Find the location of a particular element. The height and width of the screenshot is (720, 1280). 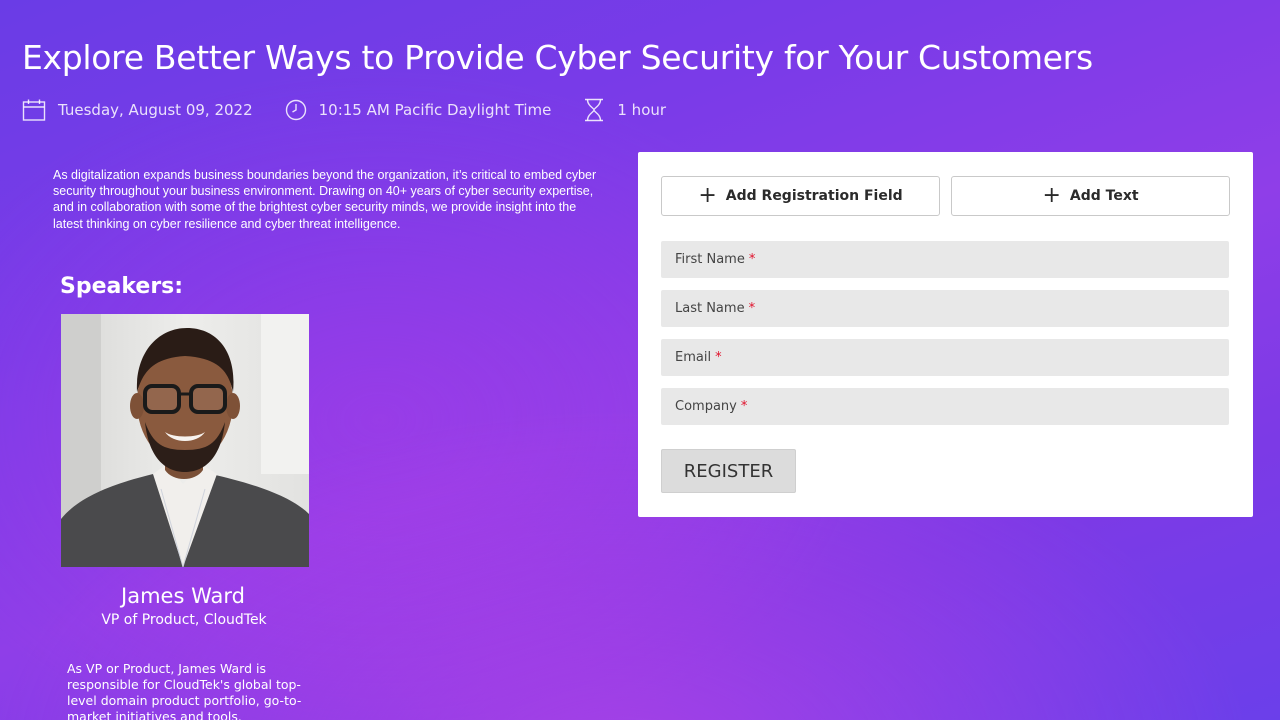

add-text-label: Add Text is located at coordinates (1104, 196).